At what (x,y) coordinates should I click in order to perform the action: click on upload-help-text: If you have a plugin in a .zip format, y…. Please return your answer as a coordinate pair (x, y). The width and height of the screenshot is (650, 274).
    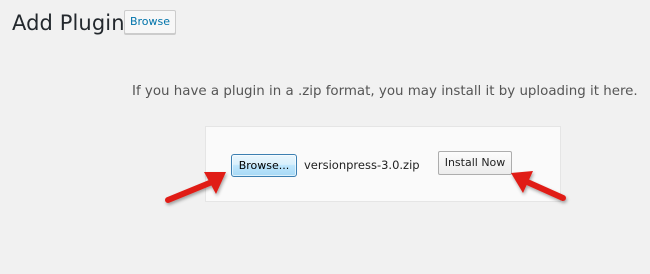
    Looking at the image, I should click on (385, 91).